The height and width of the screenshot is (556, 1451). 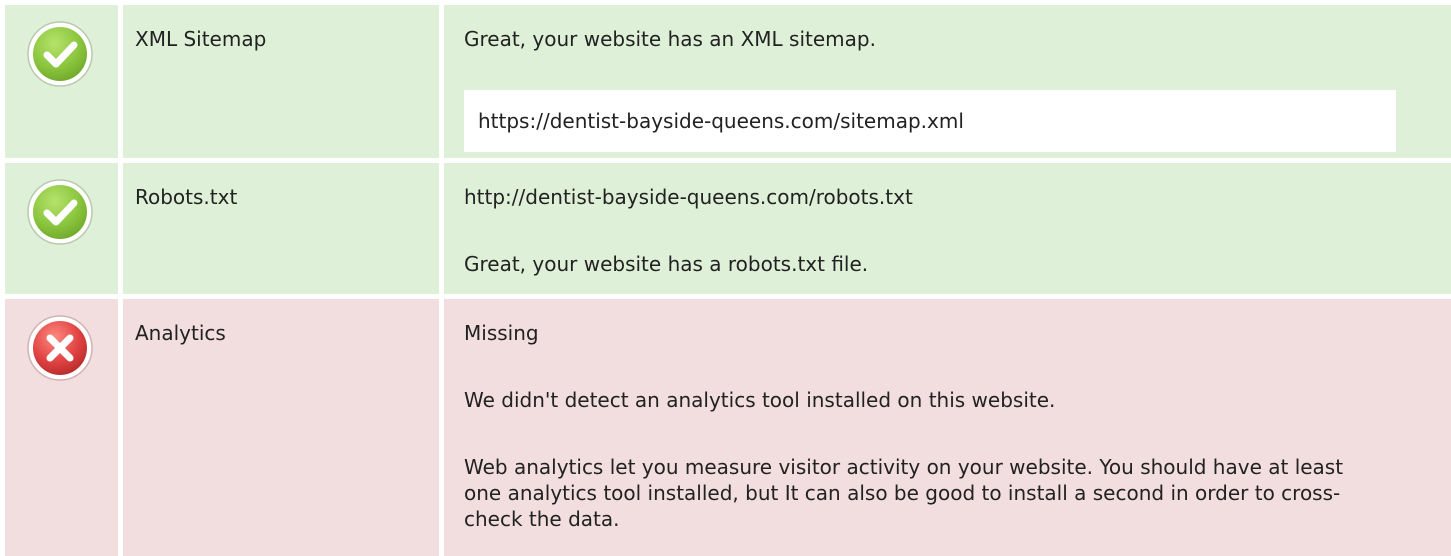 What do you see at coordinates (60, 348) in the screenshot?
I see `error-circle-icon` at bounding box center [60, 348].